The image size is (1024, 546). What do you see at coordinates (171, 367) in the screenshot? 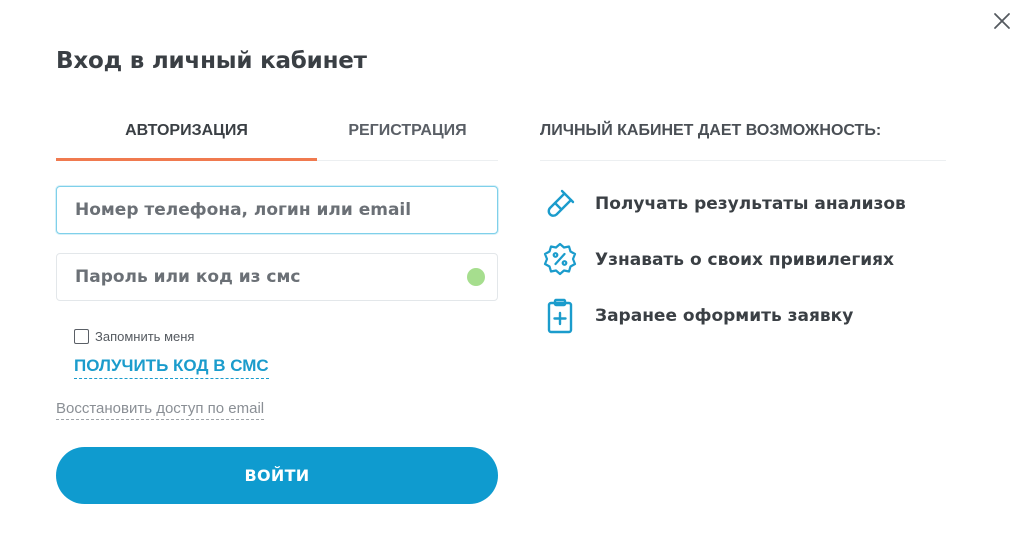
I see `get-sms-code-link: ПОЛУЧИТЬ КОД В СМС` at bounding box center [171, 367].